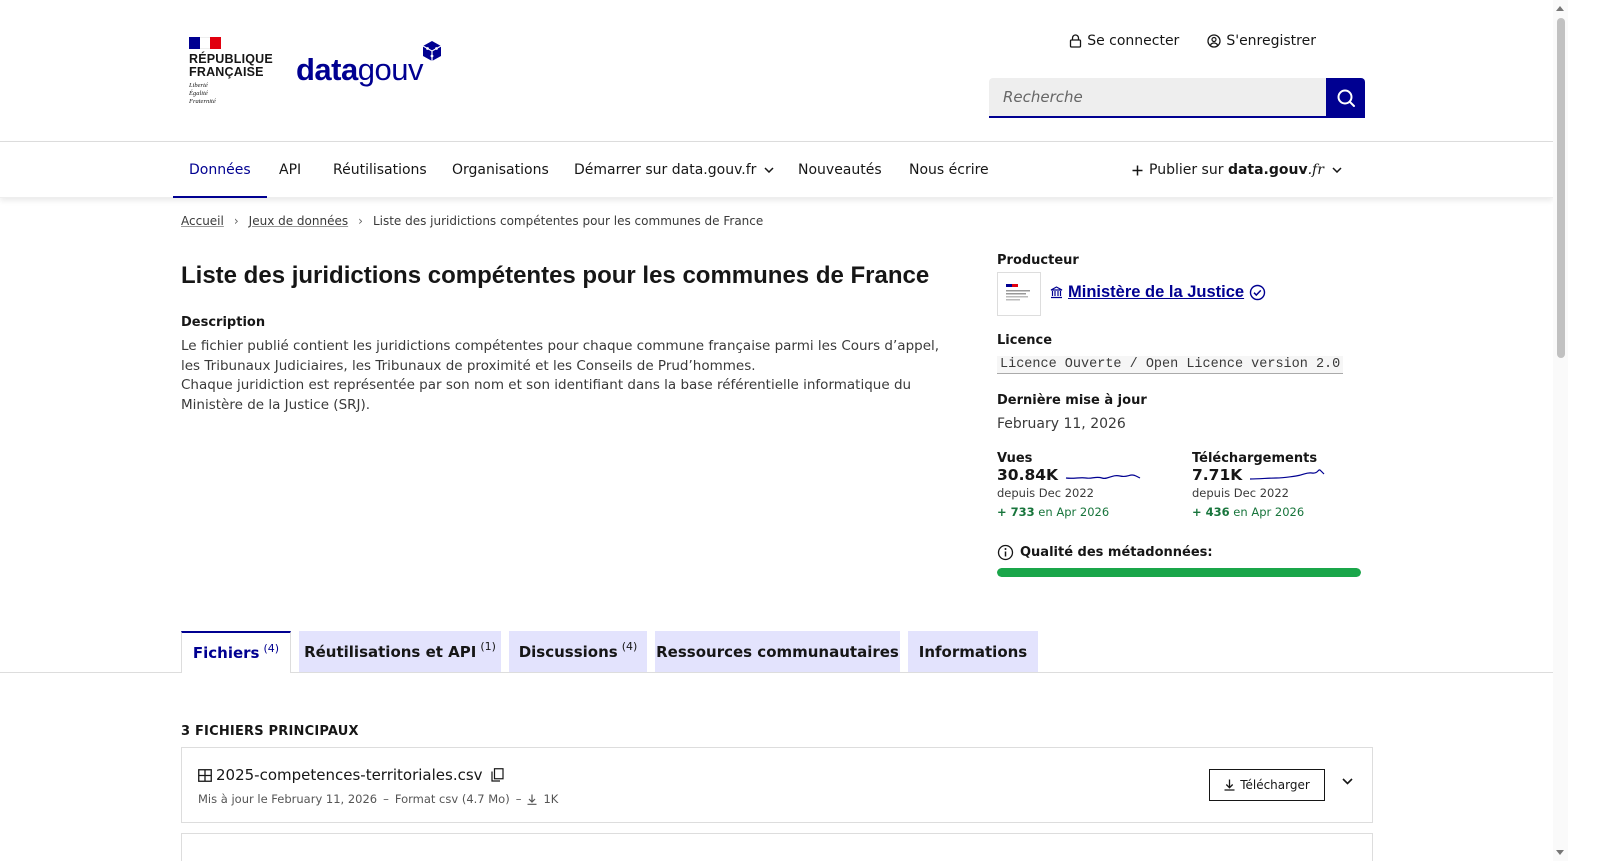 The image size is (1600, 861). I want to click on downloads-since: depuis Dec 2022, so click(1240, 493).